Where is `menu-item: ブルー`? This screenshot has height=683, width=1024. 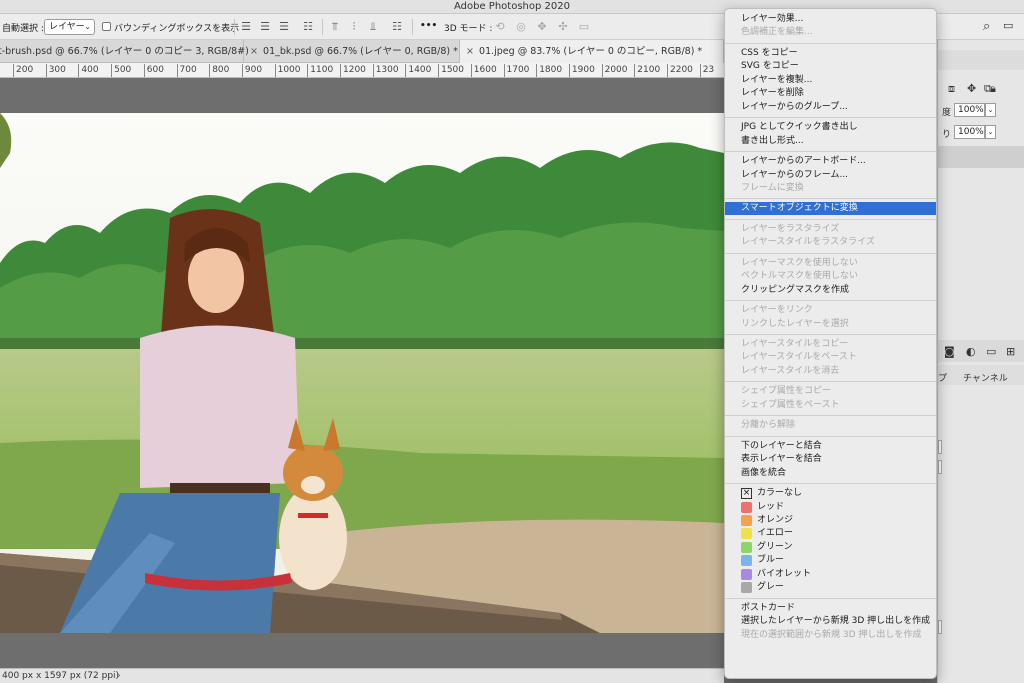
menu-item: ブルー is located at coordinates (830, 560).